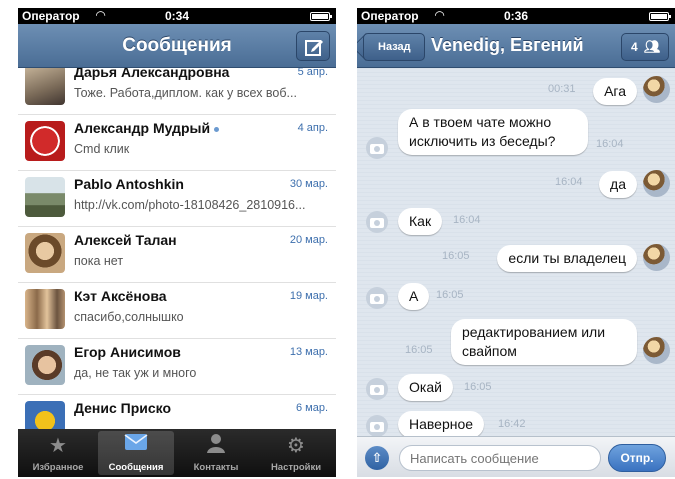 This screenshot has width=675, height=479. Describe the element at coordinates (216, 446) in the screenshot. I see `person-icon` at that location.